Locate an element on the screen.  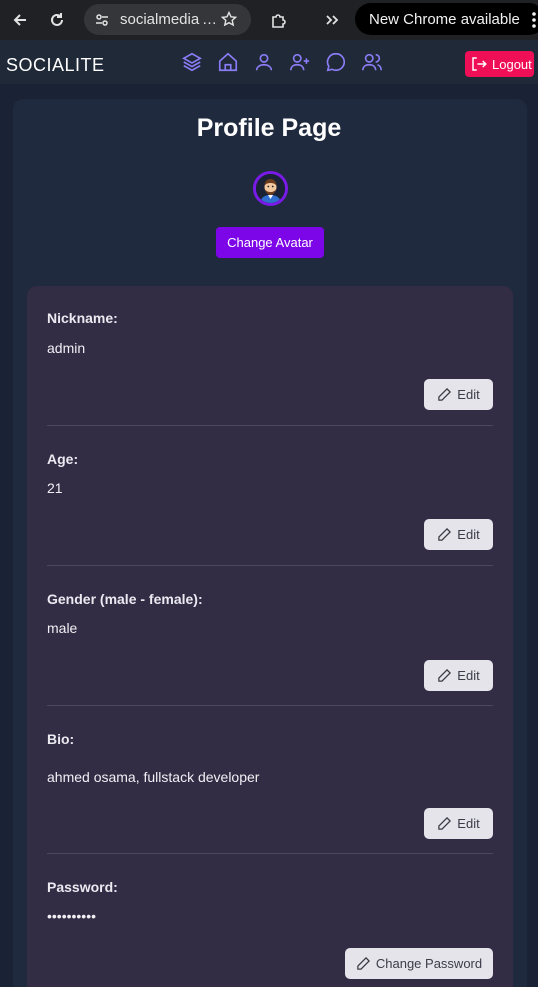
page-title: Profile Page is located at coordinates (269, 128).